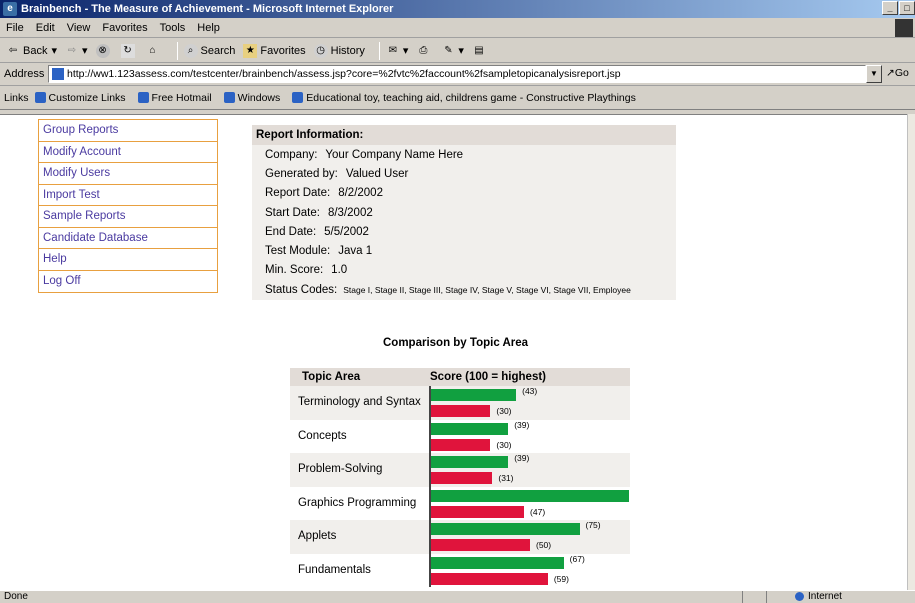 The height and width of the screenshot is (603, 915). Describe the element at coordinates (58, 74) in the screenshot. I see `page-icon` at that location.